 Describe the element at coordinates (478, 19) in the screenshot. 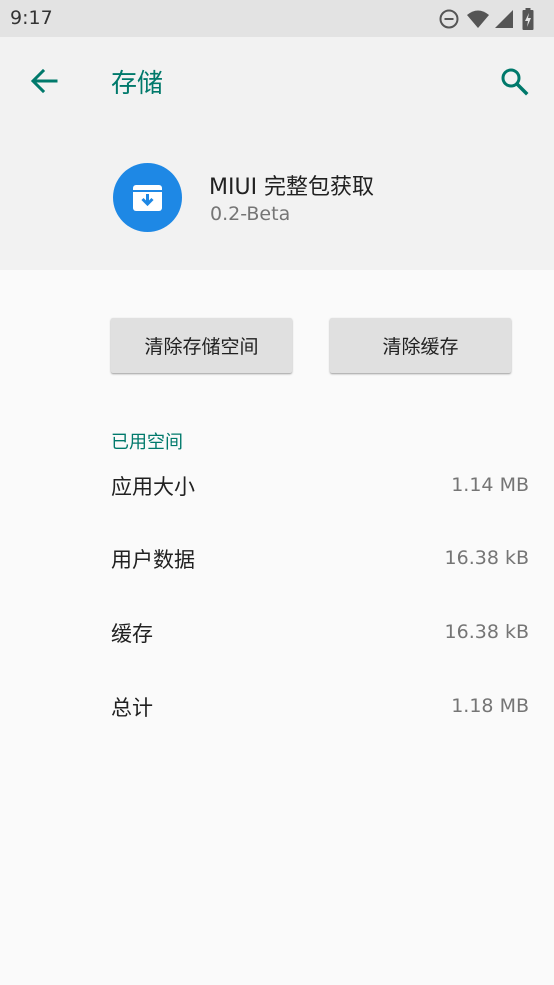

I see `wifi-icon` at that location.